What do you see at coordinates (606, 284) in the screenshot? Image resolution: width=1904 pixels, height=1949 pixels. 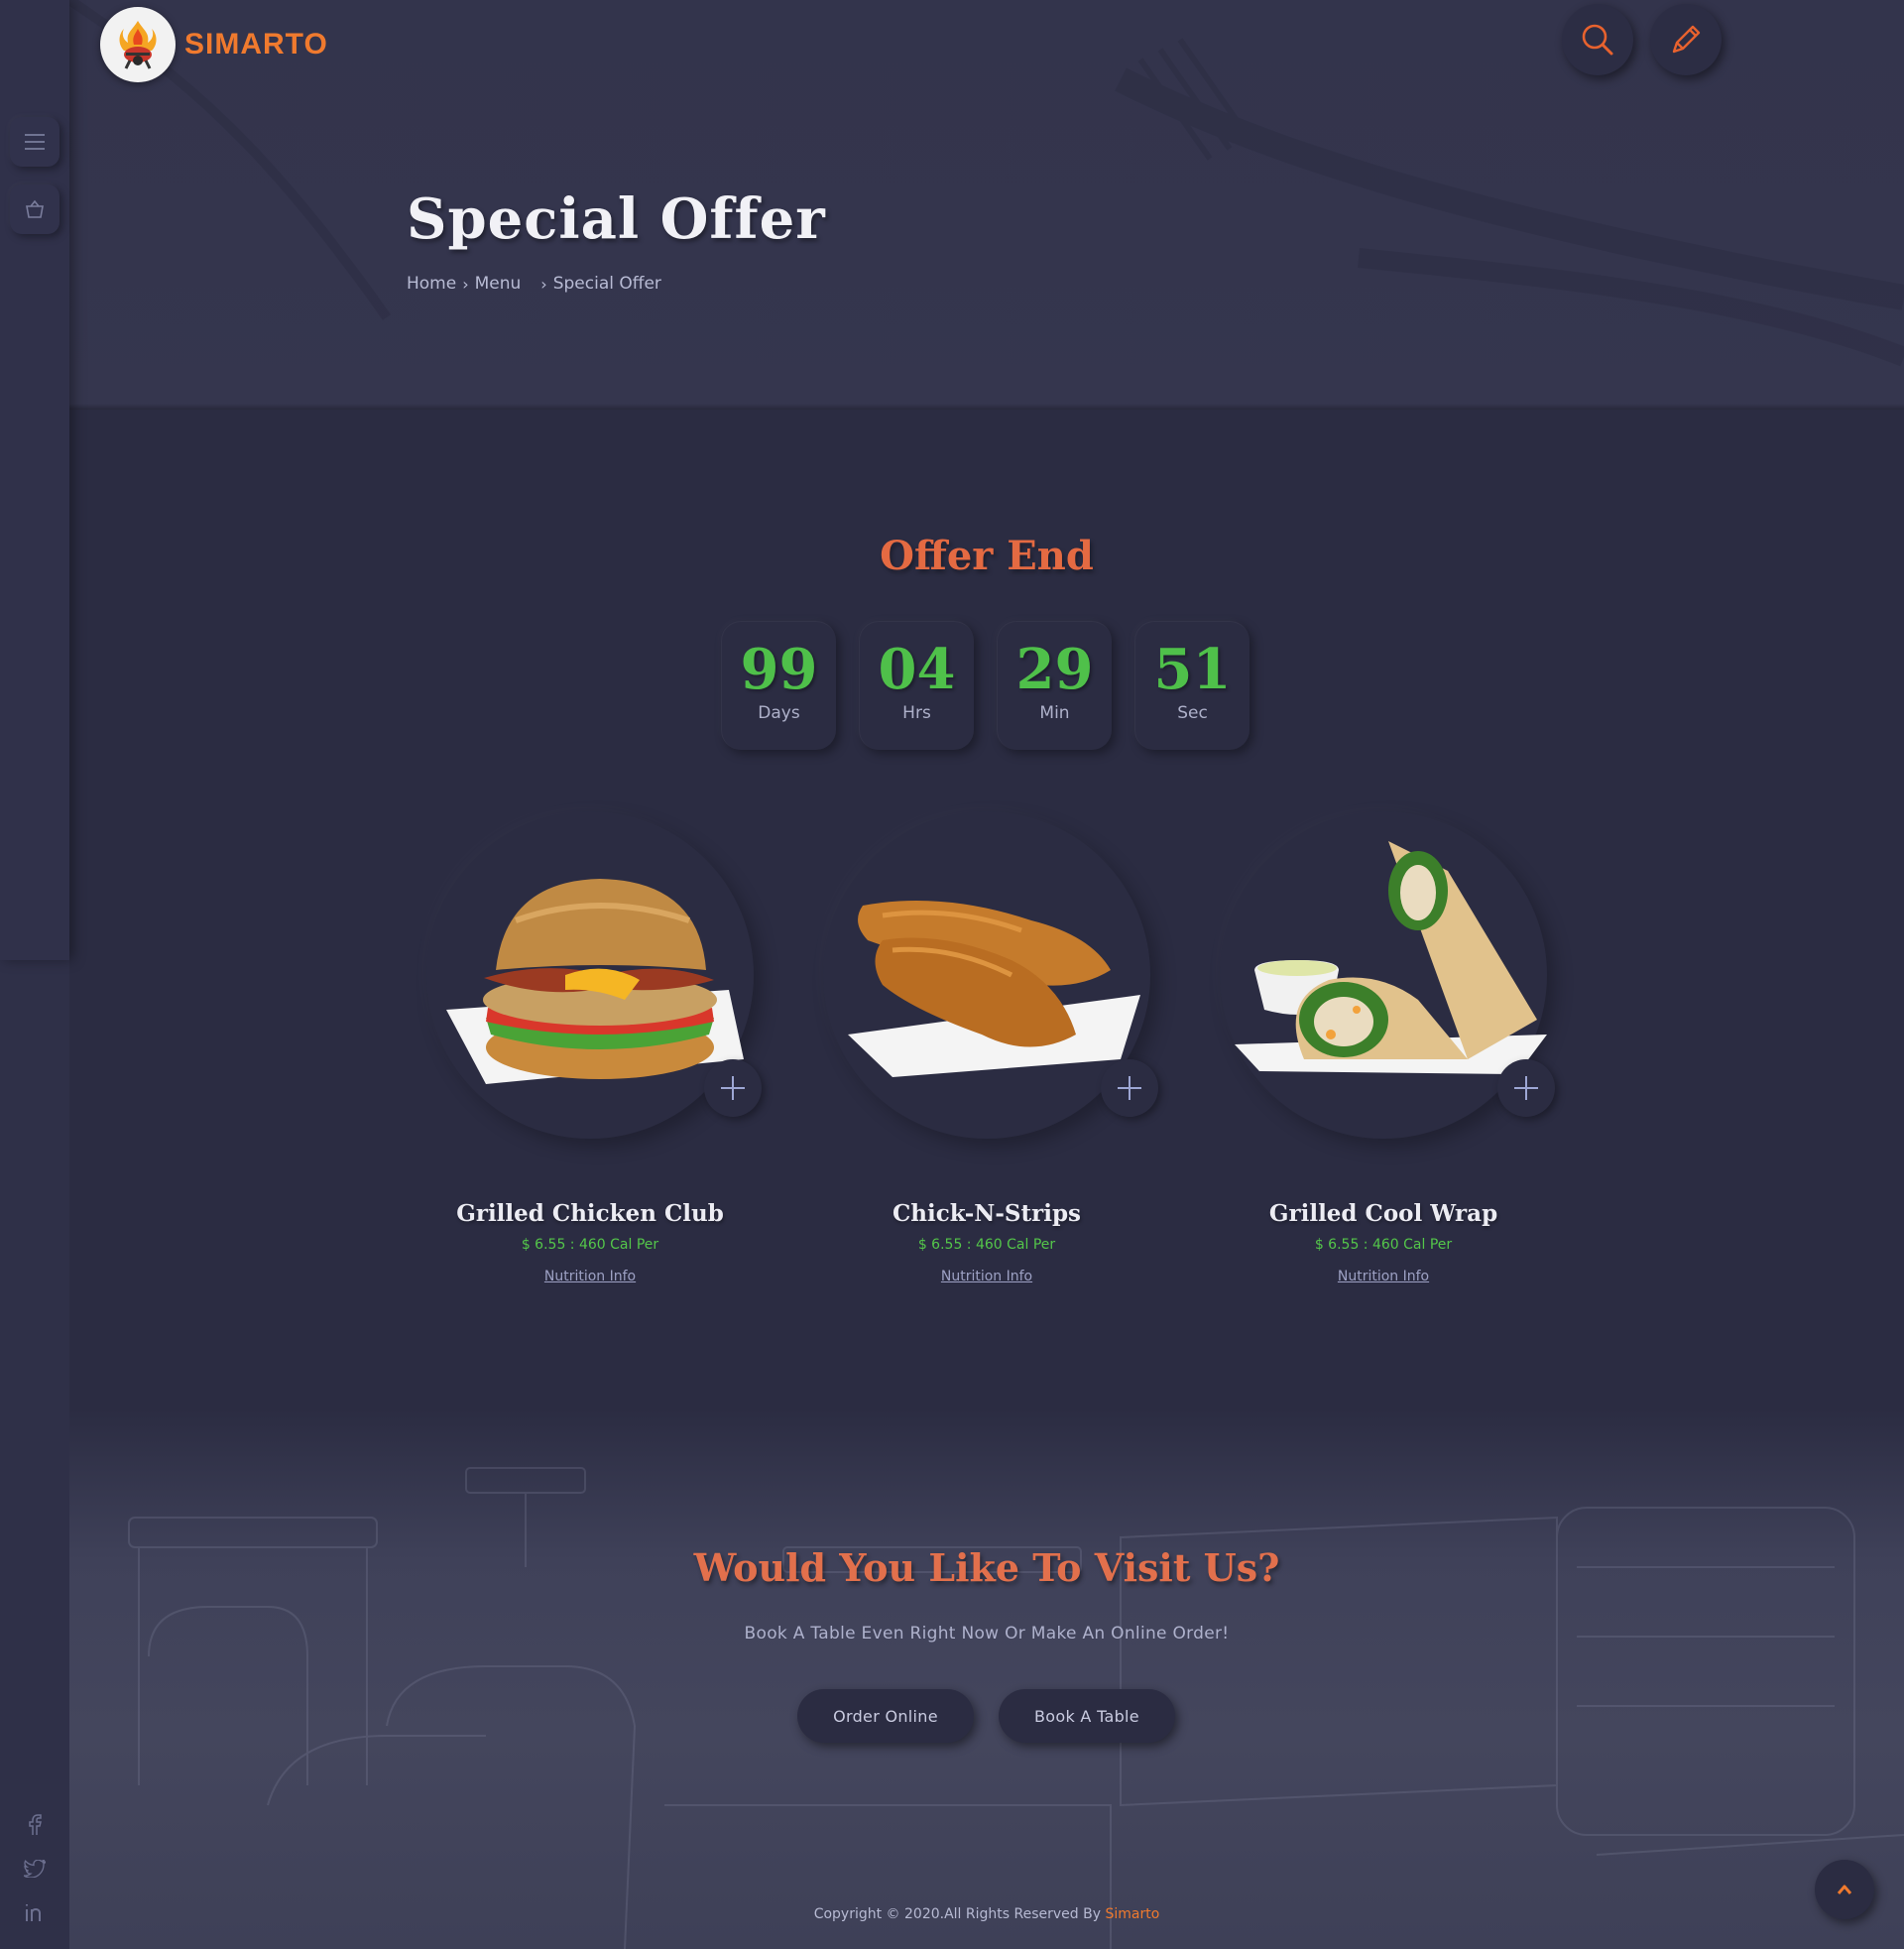 I see `breadcrumb-current: Special Offer` at bounding box center [606, 284].